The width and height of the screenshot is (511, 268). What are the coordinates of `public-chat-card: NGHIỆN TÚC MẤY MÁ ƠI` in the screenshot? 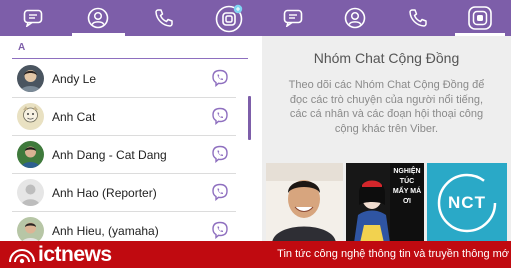 It's located at (385, 203).